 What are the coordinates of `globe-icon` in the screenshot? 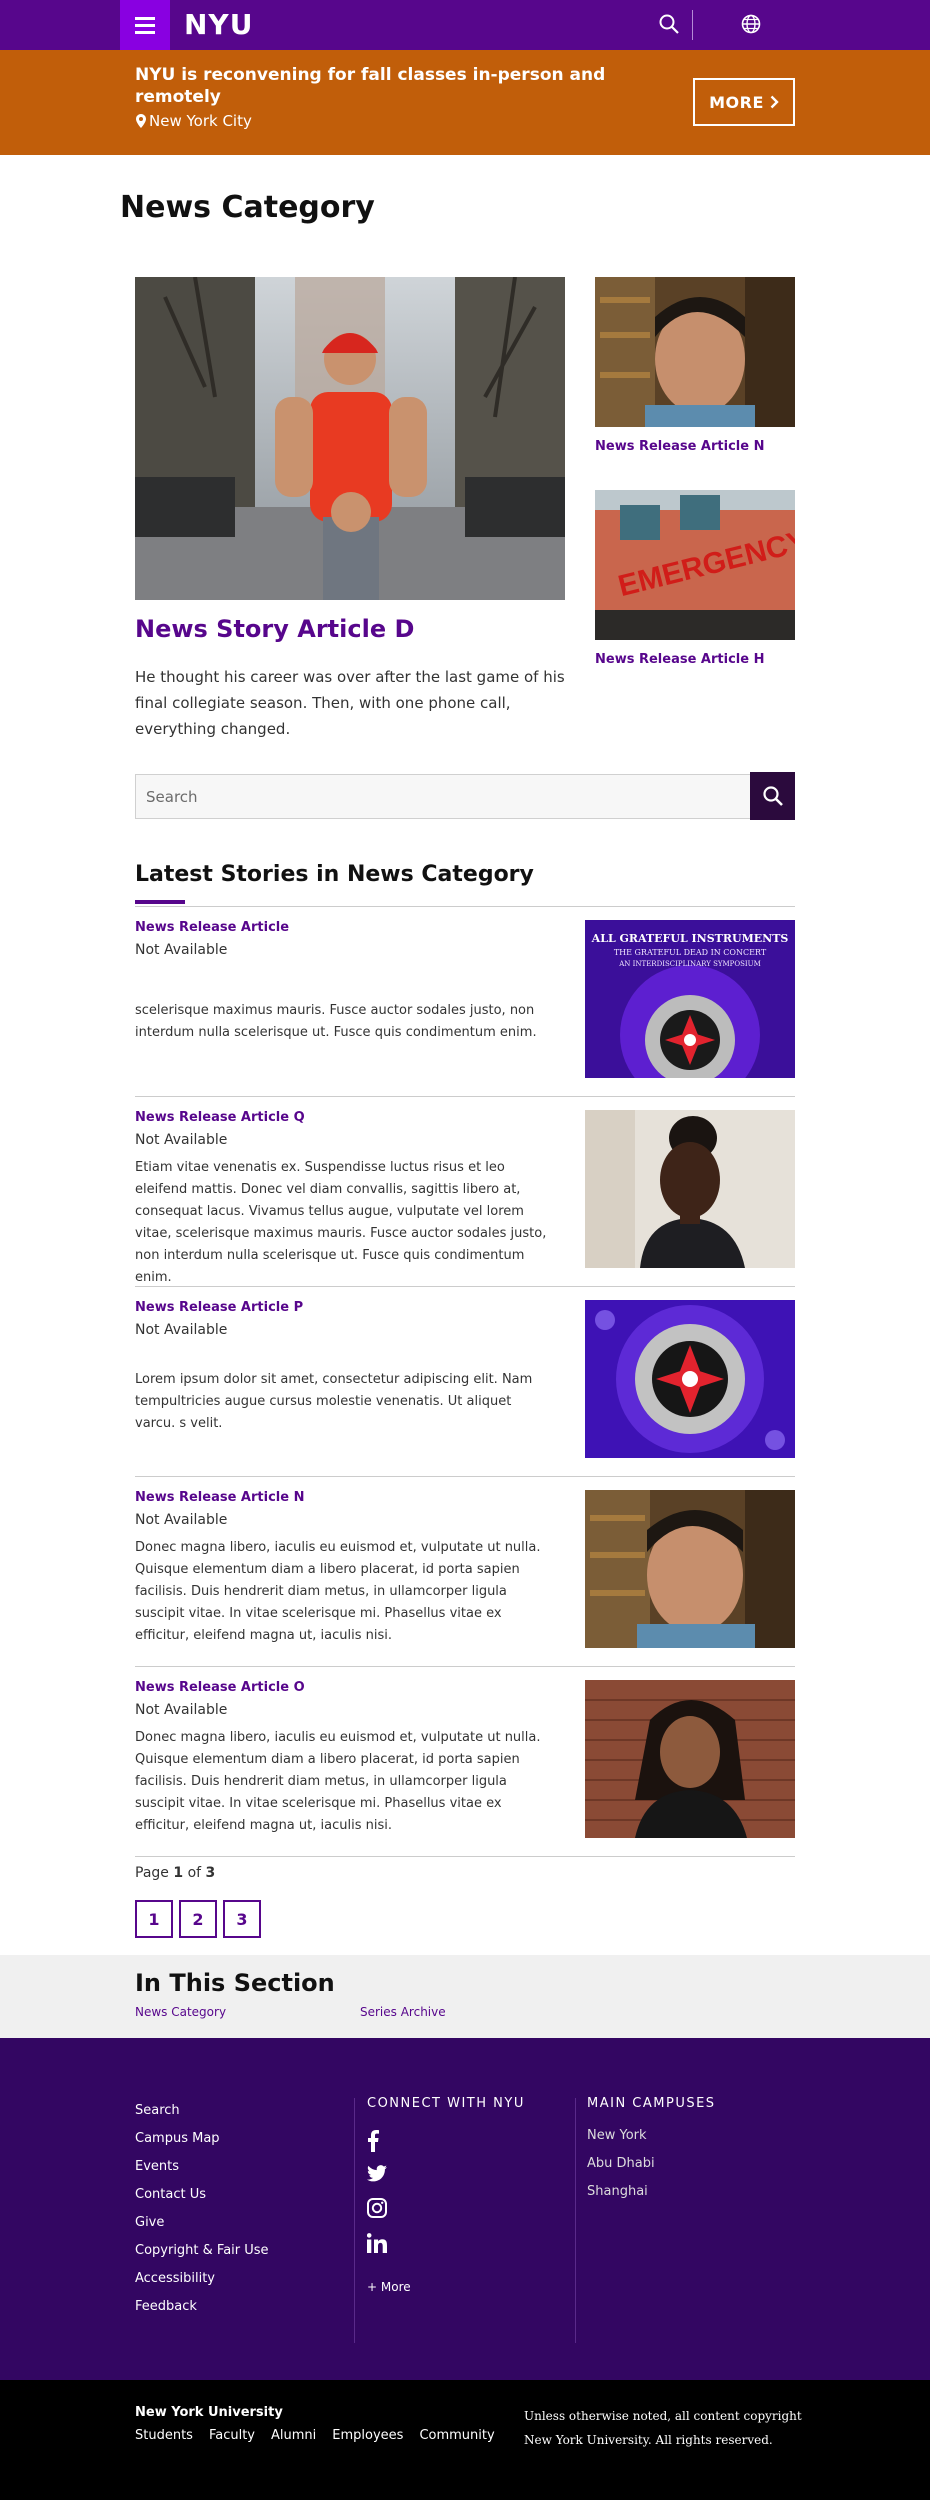 It's located at (751, 24).